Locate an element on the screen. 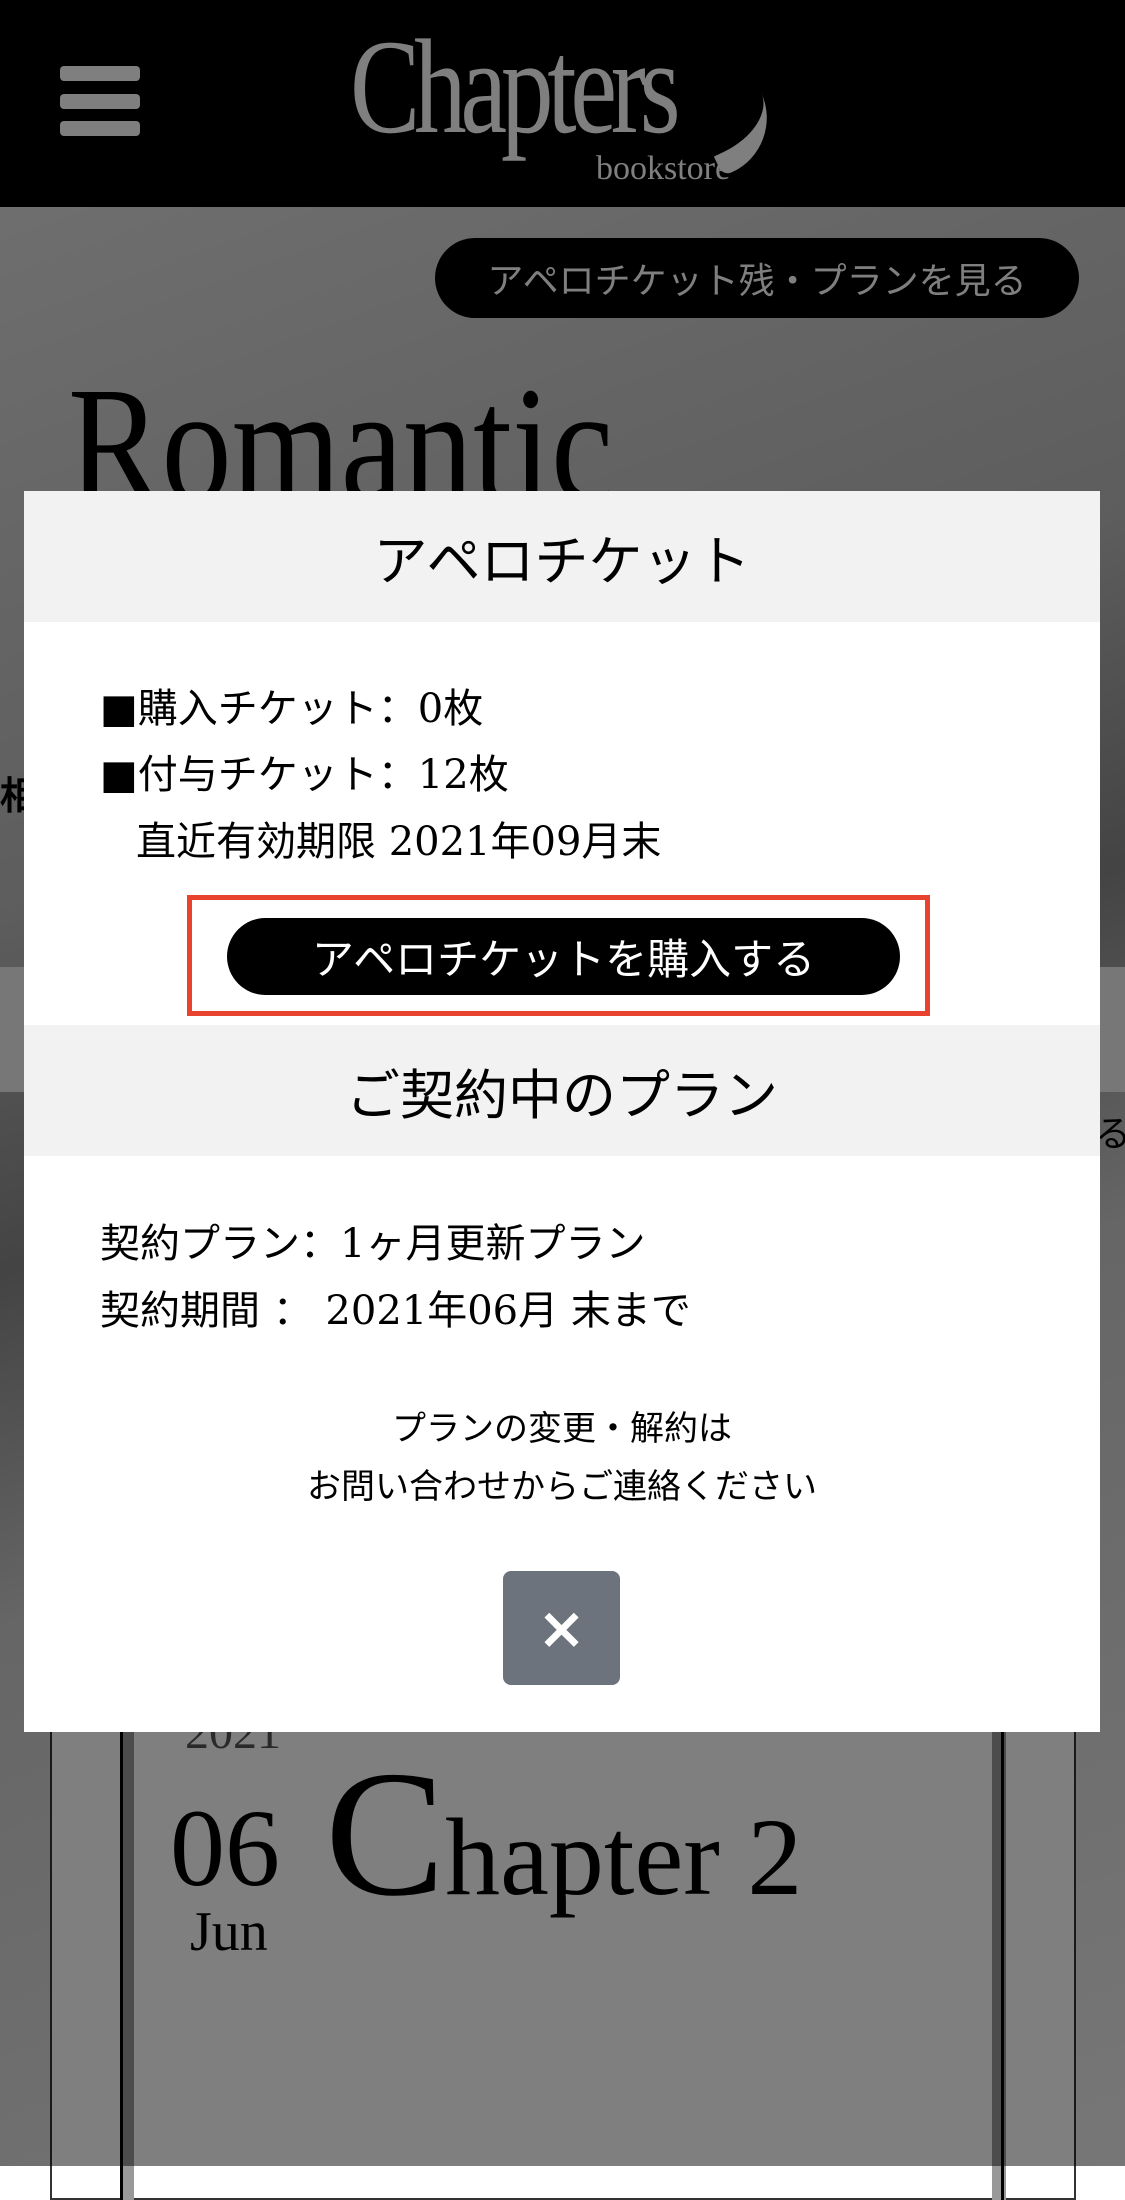  ticket-expiry: 直近有効期限 2021年09月末 is located at coordinates (399, 842).